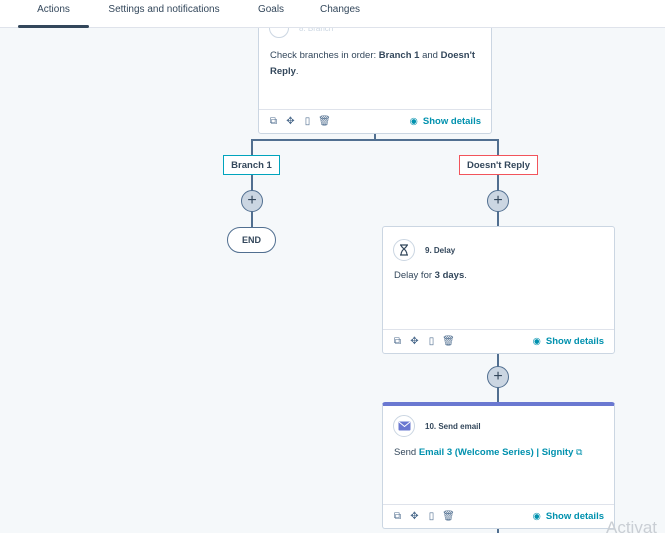 The height and width of the screenshot is (533, 665). What do you see at coordinates (251, 240) in the screenshot?
I see `end-node: END` at bounding box center [251, 240].